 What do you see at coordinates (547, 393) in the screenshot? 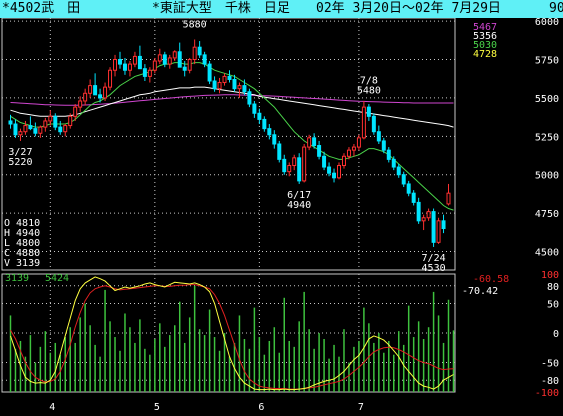
I see `oscillator-tick-label: -100` at bounding box center [547, 393].